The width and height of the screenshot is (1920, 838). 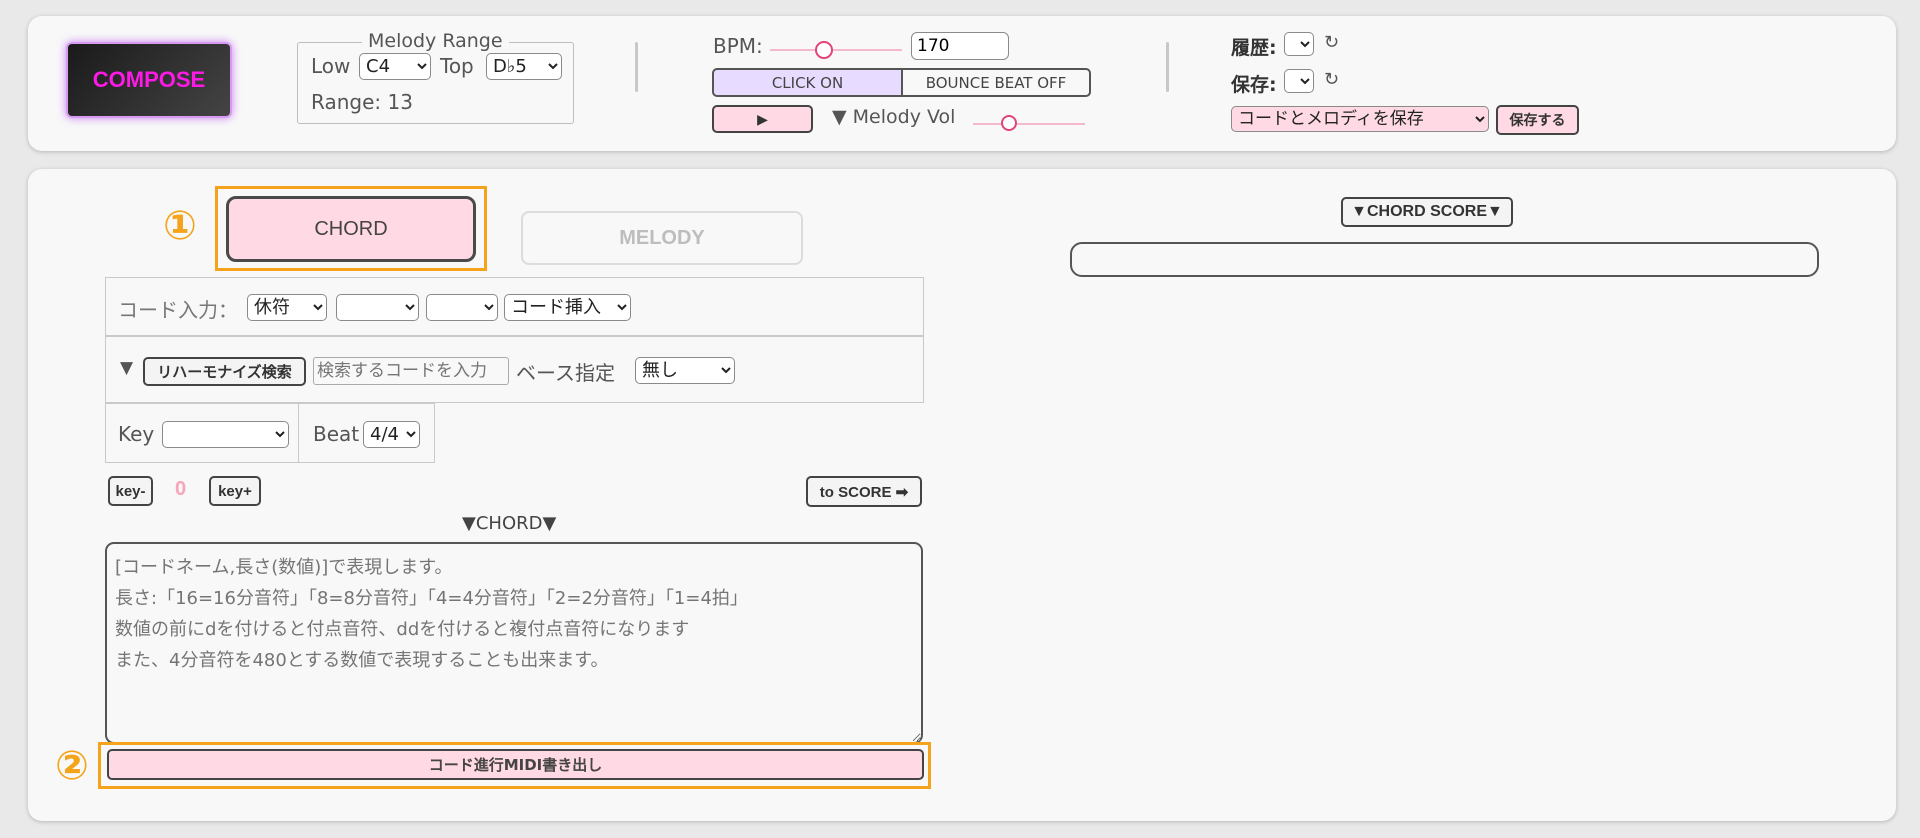 I want to click on play-icon: ▶, so click(x=762, y=118).